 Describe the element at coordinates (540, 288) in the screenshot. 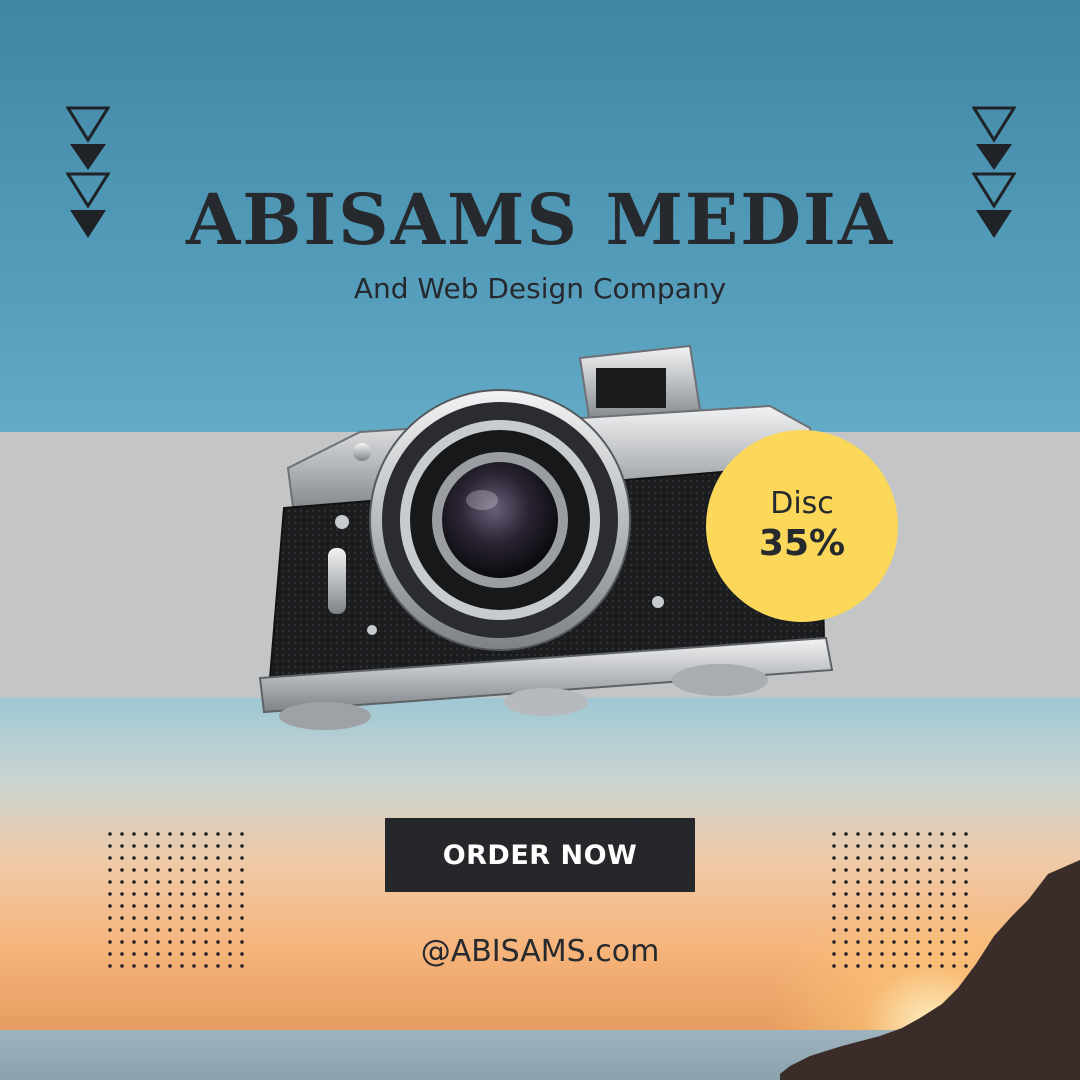

I see `page-subtitle: And Web Design Company` at that location.